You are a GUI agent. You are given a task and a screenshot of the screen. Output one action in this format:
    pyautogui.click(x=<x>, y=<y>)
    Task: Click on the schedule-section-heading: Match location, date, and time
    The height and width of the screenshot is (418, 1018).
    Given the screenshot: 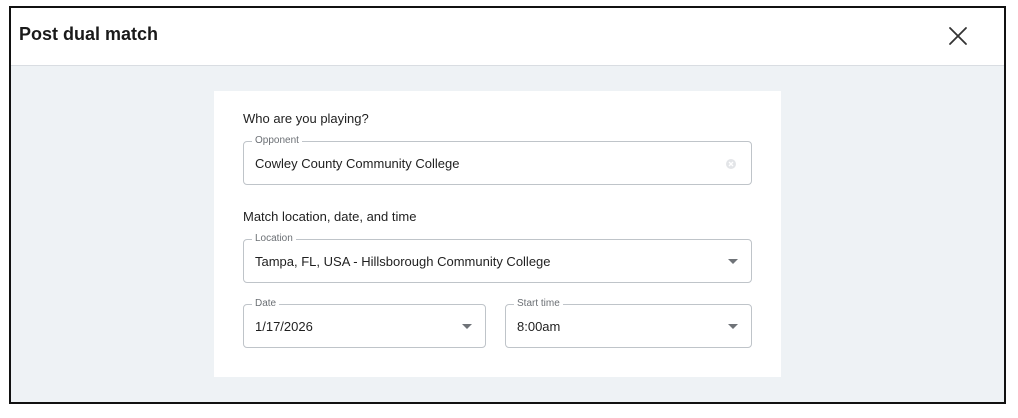 What is the action you would take?
    pyautogui.click(x=330, y=216)
    